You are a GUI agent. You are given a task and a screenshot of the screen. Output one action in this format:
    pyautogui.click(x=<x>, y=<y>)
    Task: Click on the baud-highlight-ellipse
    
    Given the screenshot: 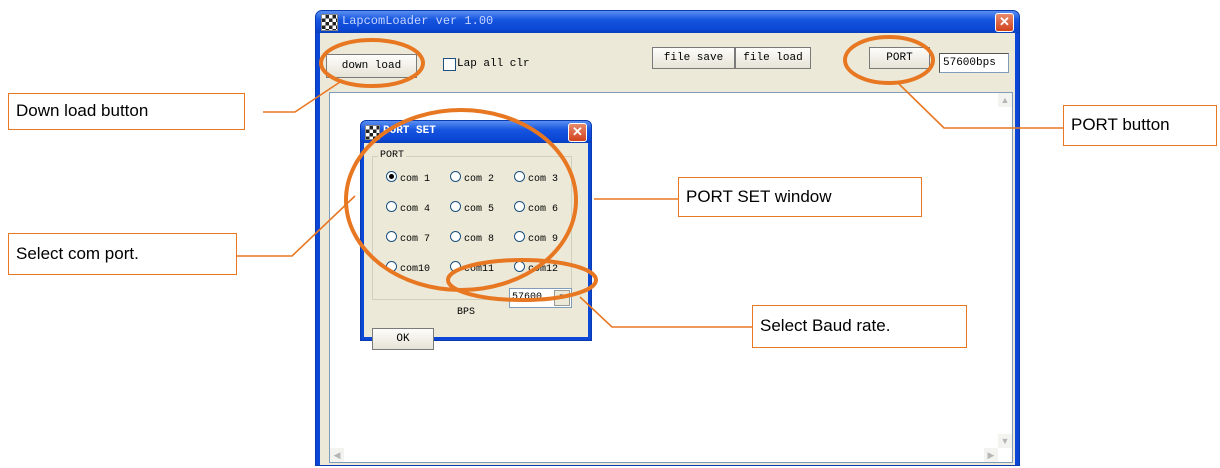 What is the action you would take?
    pyautogui.click(x=522, y=280)
    